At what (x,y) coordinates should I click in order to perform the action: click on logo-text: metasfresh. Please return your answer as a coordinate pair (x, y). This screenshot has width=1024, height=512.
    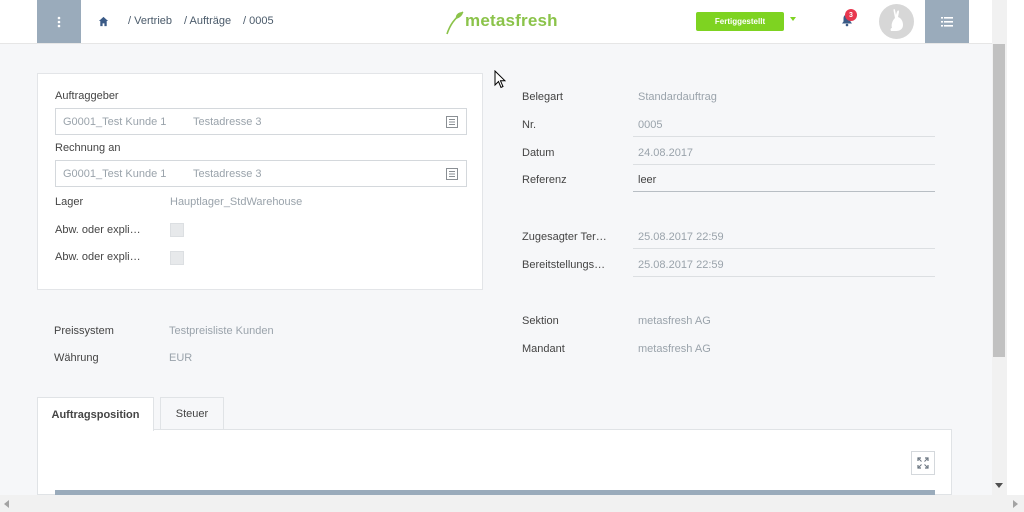
    Looking at the image, I should click on (511, 20).